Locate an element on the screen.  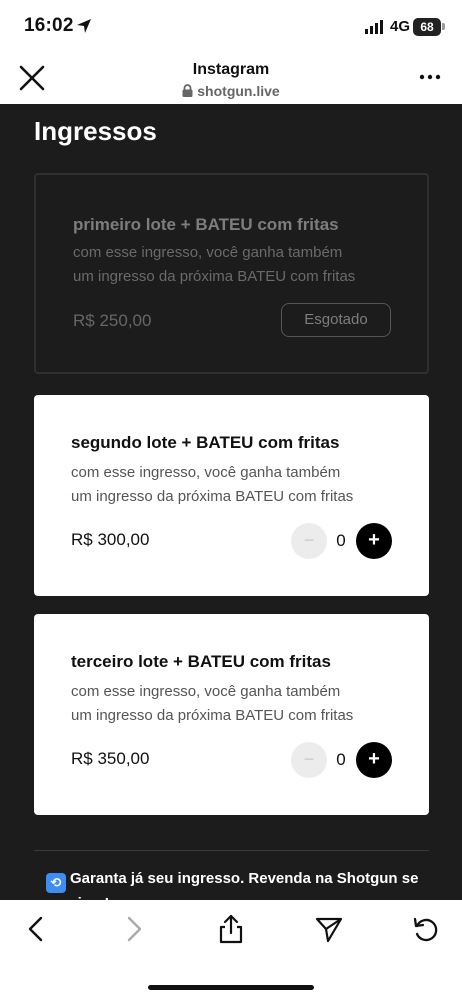
ticket-name: primeiro lote + BATEU com fritas is located at coordinates (206, 224).